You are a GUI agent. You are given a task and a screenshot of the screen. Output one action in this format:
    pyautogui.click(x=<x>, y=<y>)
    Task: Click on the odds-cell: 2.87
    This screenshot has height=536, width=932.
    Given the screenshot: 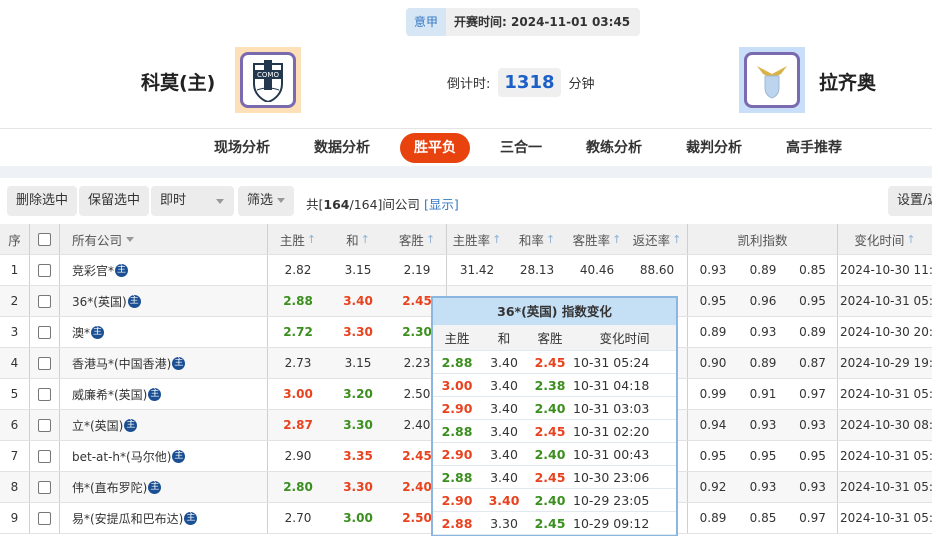 What is the action you would take?
    pyautogui.click(x=298, y=425)
    